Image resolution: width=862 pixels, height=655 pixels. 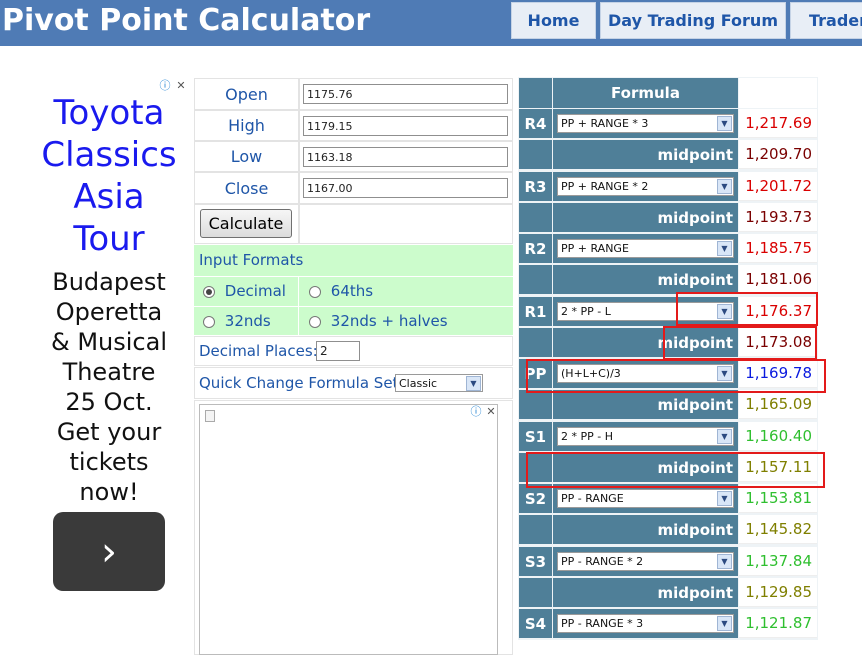 What do you see at coordinates (246, 125) in the screenshot?
I see `high-label: High` at bounding box center [246, 125].